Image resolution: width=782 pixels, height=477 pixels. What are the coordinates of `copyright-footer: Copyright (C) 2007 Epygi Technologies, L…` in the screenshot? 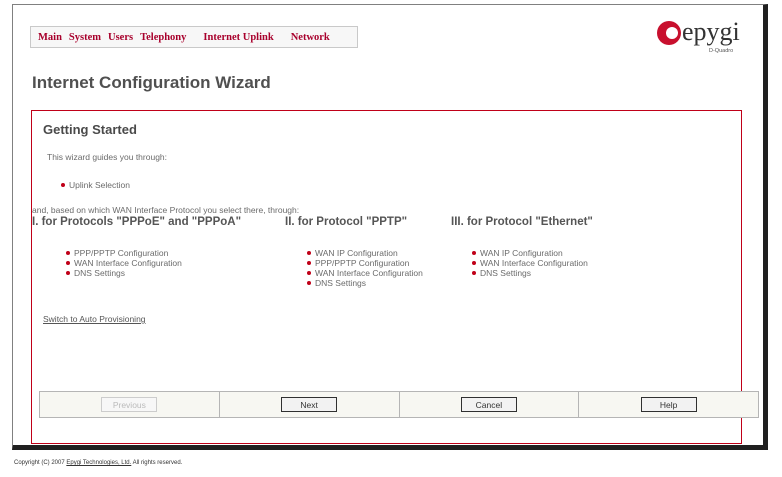 It's located at (98, 463).